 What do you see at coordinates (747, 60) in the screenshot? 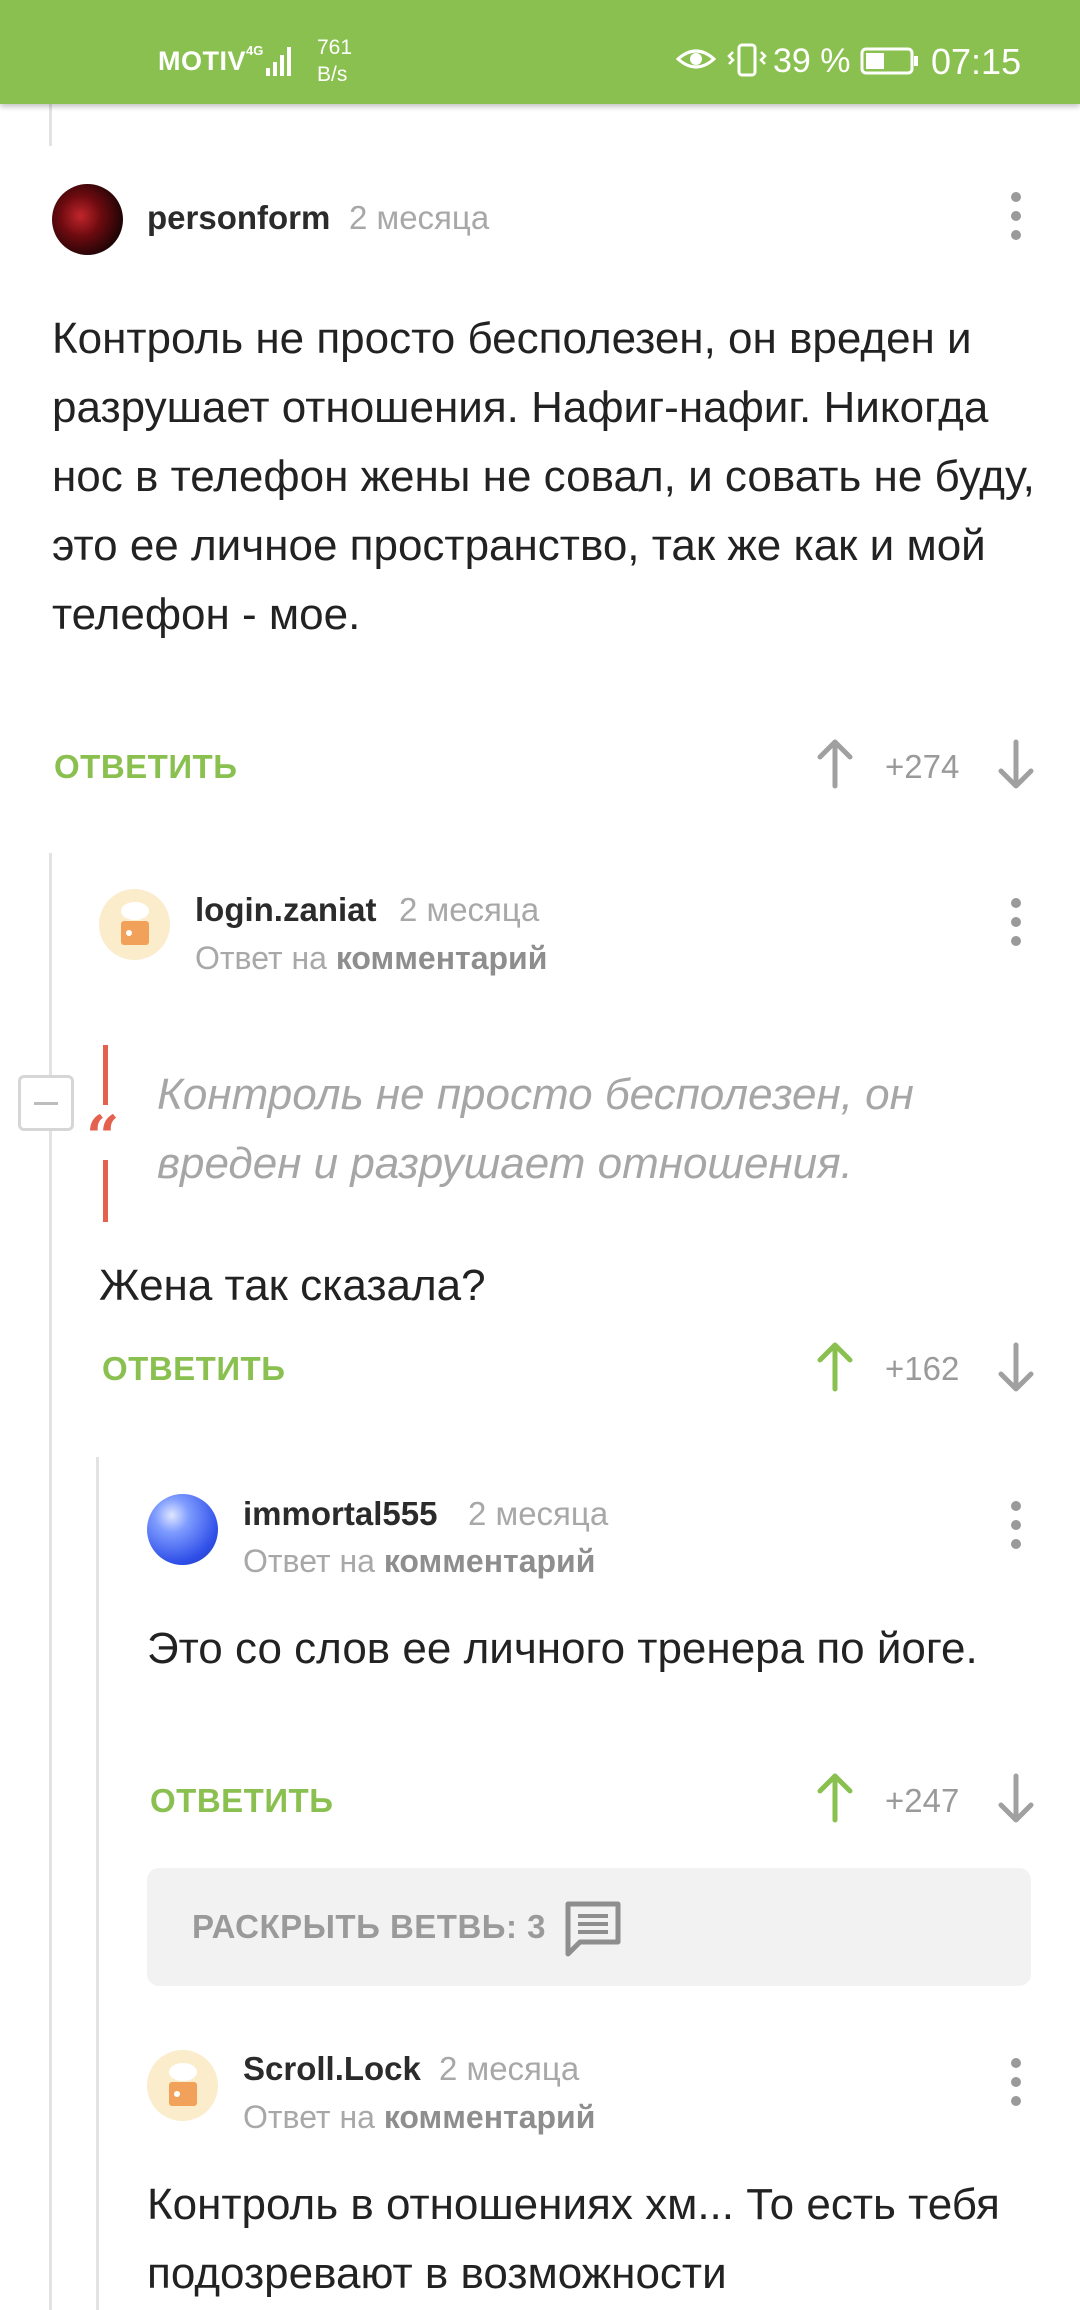
I see `vibrate-icon` at bounding box center [747, 60].